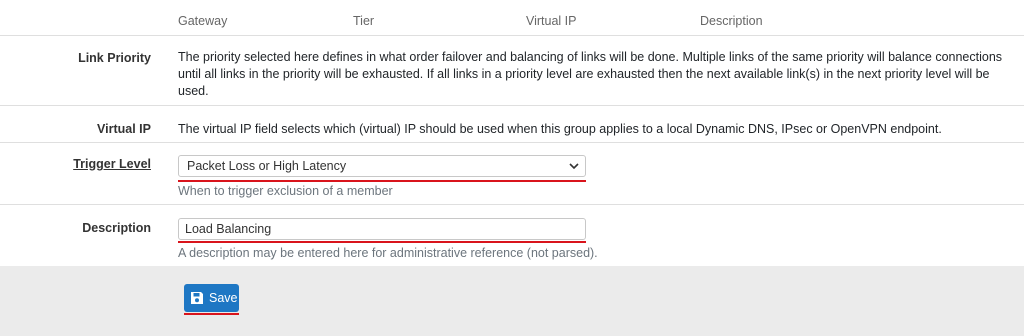 This screenshot has width=1024, height=336. What do you see at coordinates (197, 298) in the screenshot?
I see `save-icon` at bounding box center [197, 298].